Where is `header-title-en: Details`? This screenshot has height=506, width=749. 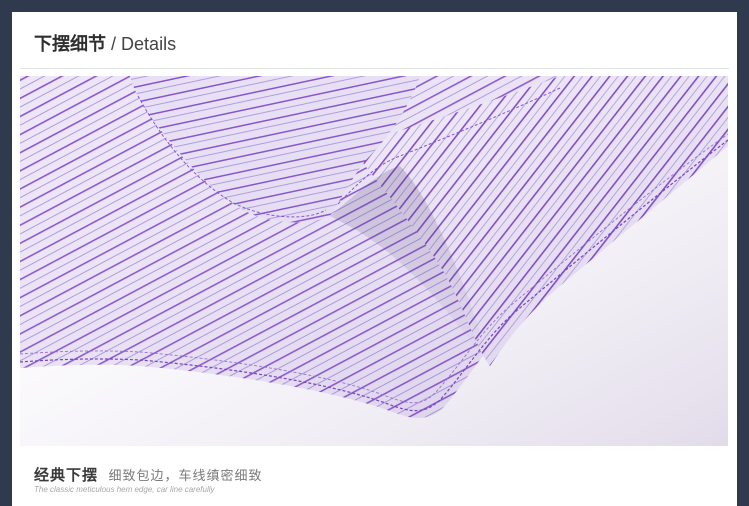
header-title-en: Details is located at coordinates (149, 44).